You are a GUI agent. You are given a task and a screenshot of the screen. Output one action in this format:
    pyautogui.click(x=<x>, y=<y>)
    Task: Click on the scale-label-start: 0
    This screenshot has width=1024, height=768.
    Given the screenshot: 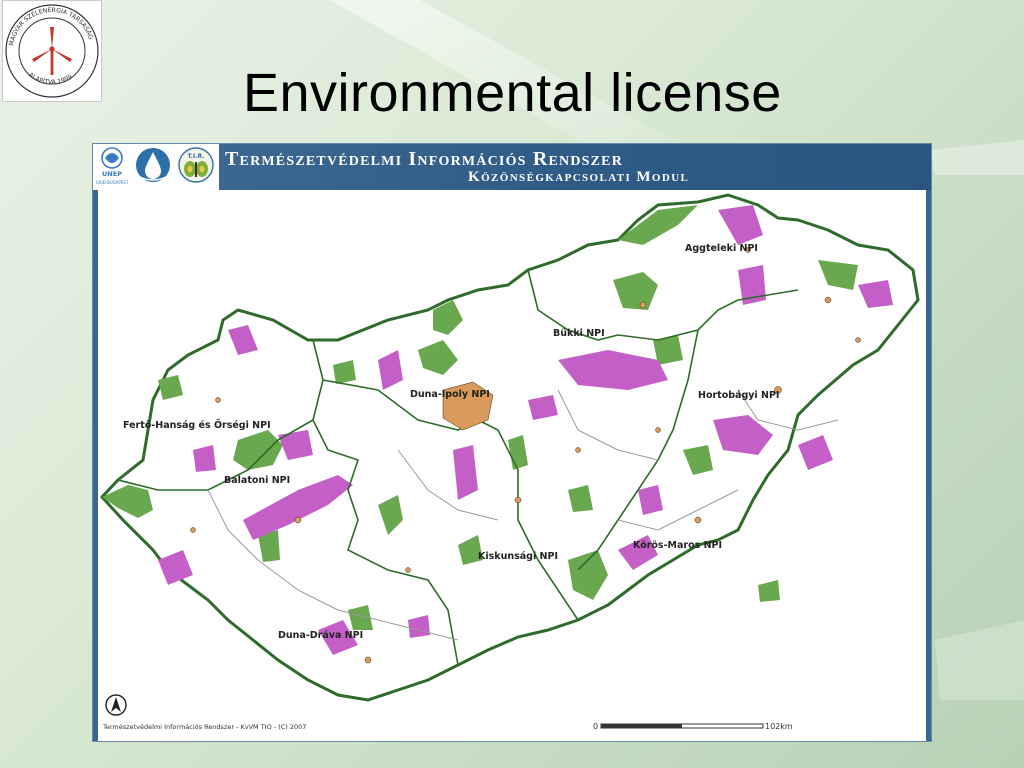 What is the action you would take?
    pyautogui.click(x=595, y=726)
    